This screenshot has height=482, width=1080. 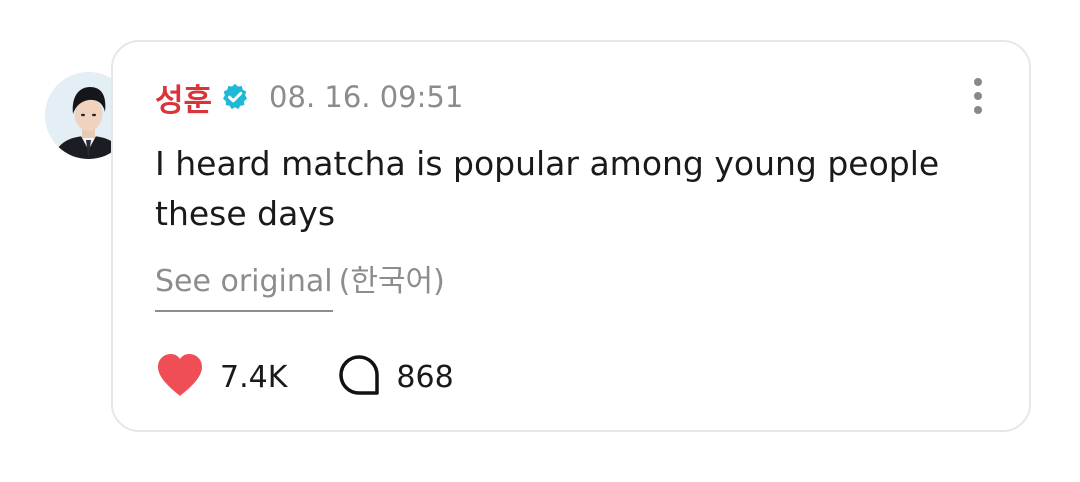 I want to click on more-vertical-icon, so click(x=978, y=96).